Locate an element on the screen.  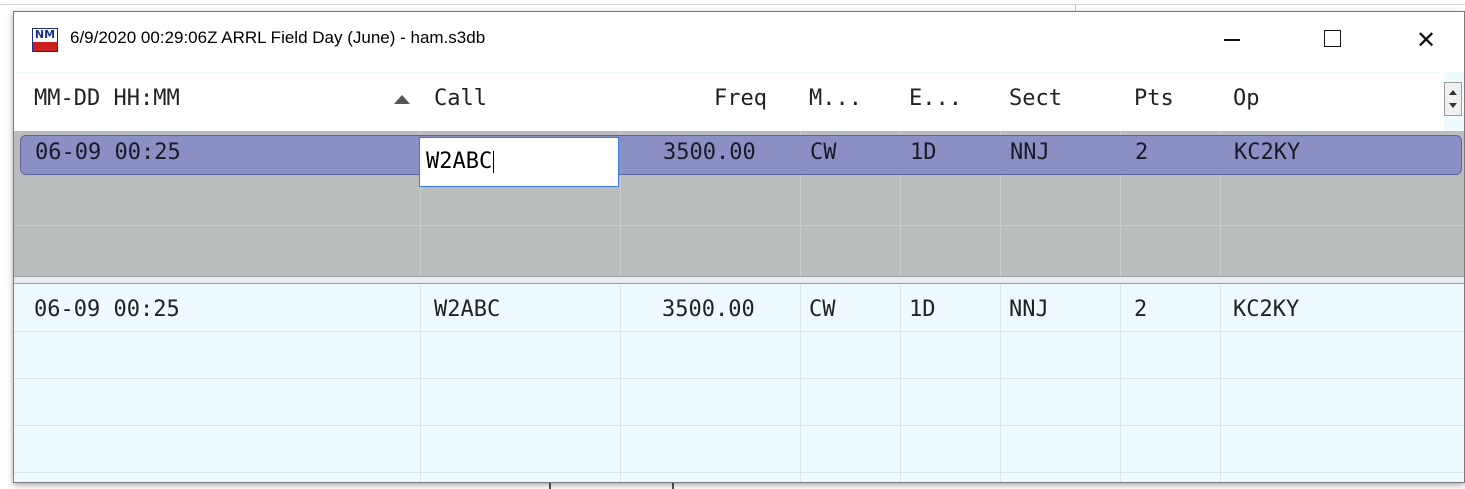
entry-row: 06-09 00:25 3500.00 CW 1D NNJ 2 KC2KY is located at coordinates (741, 155).